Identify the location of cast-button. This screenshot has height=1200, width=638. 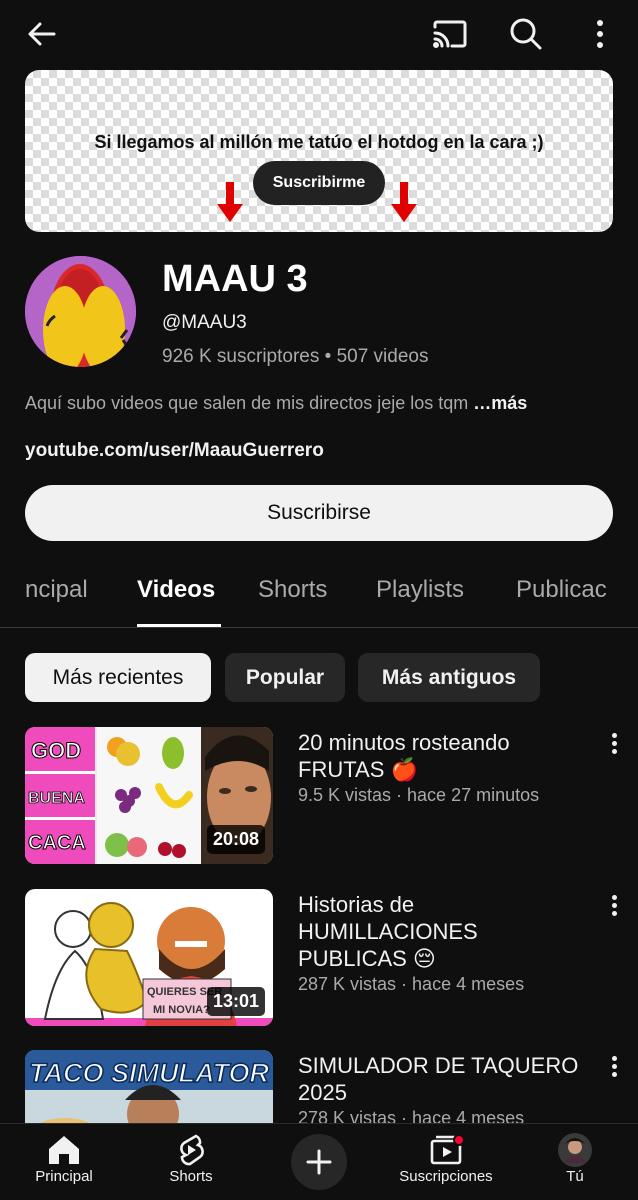
(450, 34).